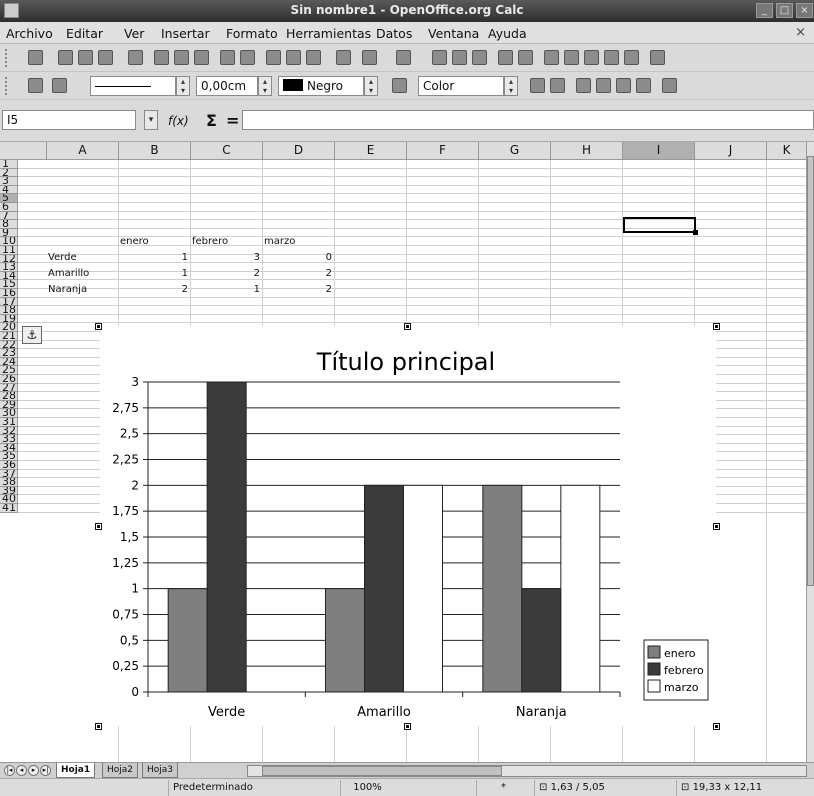 The width and height of the screenshot is (814, 796). Describe the element at coordinates (76, 770) in the screenshot. I see `tab-hoja1: Hoja1` at that location.